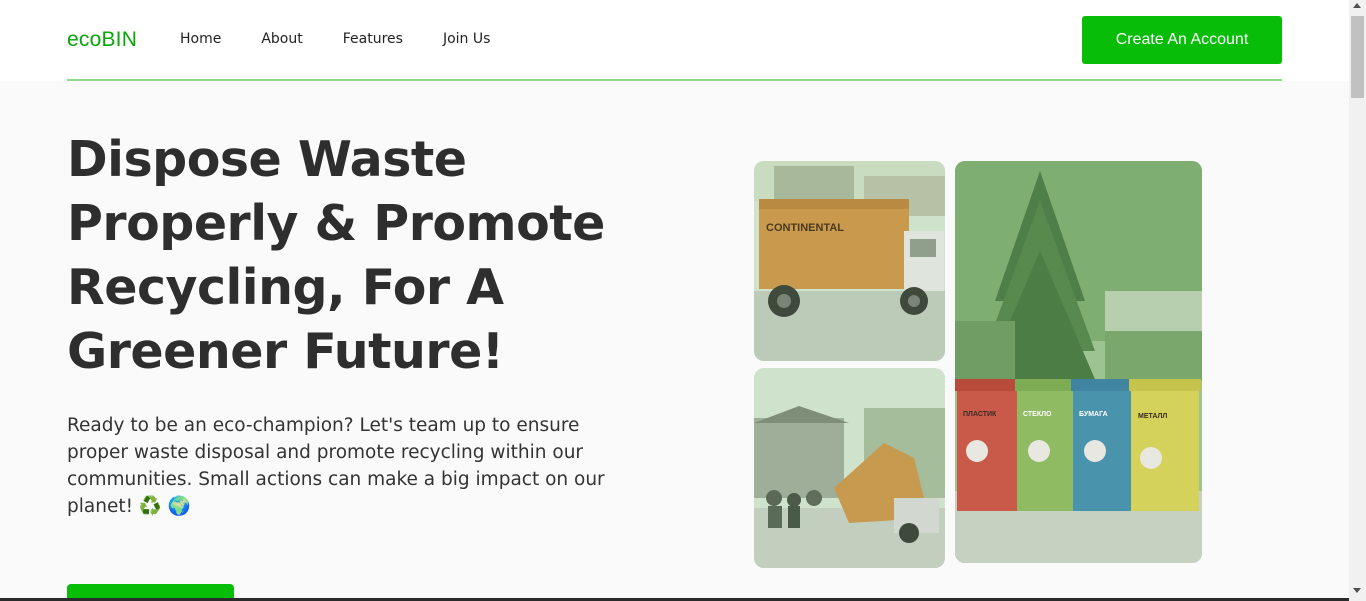  What do you see at coordinates (336, 223) in the screenshot?
I see `hero-title-line: Properly & Promote` at bounding box center [336, 223].